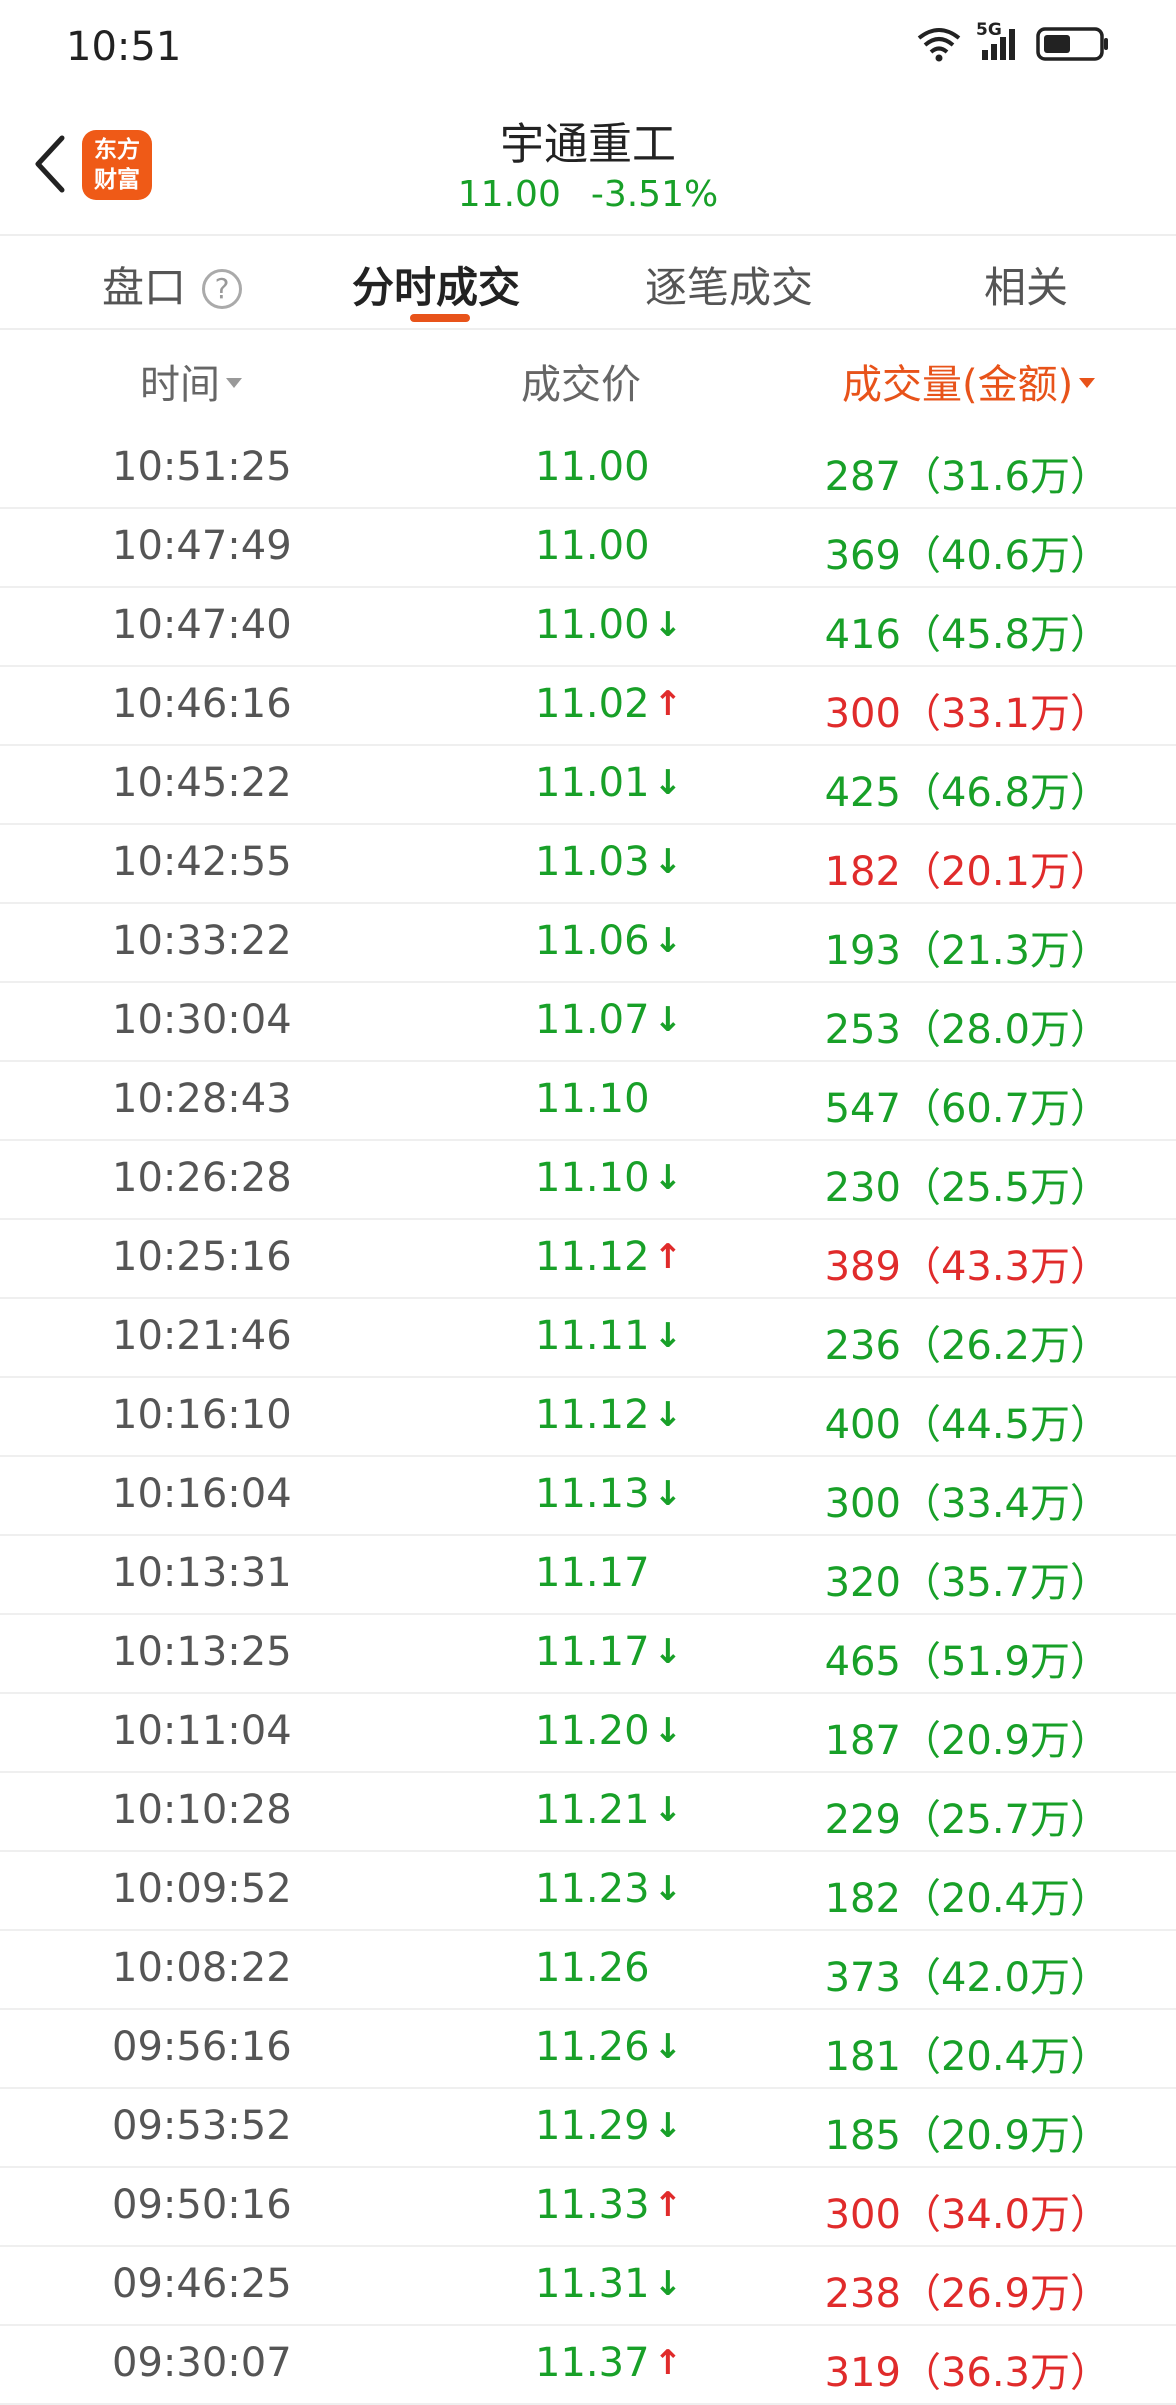  I want to click on trade-amount: 36.3万, so click(1005, 2373).